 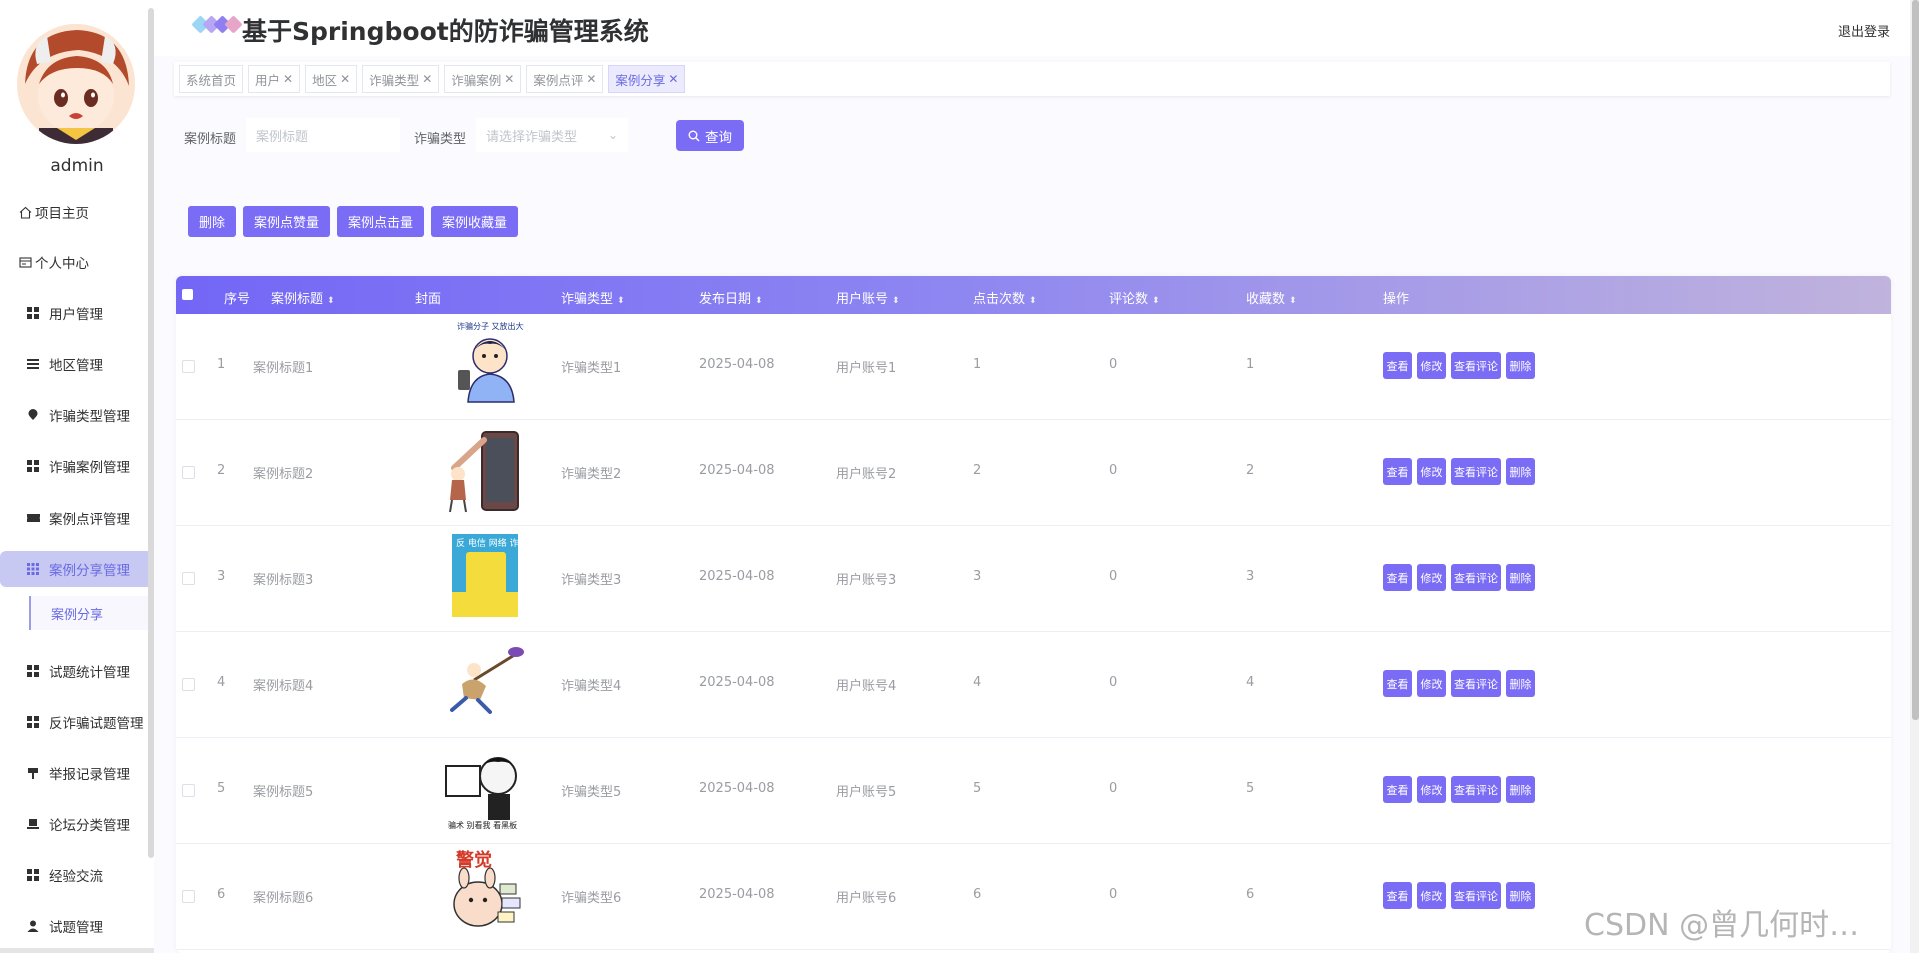 I want to click on cell-clicks: 6, so click(x=977, y=894).